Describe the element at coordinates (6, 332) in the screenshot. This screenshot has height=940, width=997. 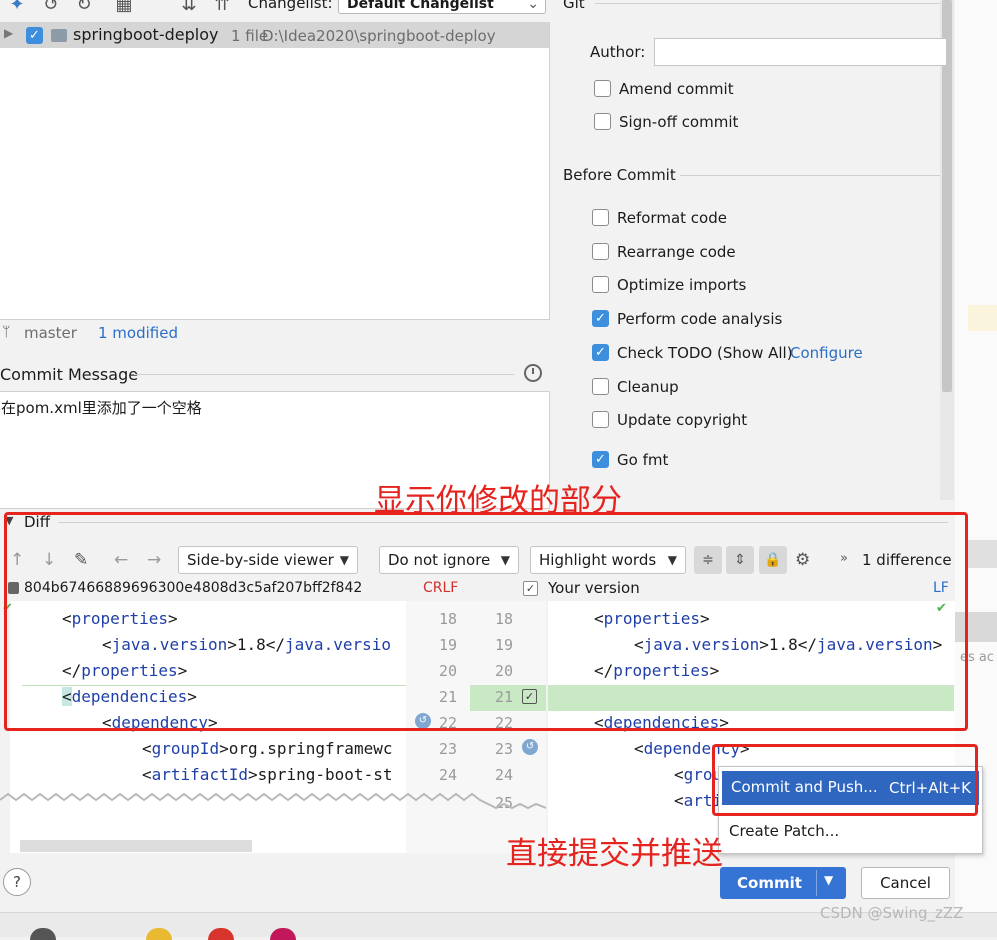
I see `branch-icon: ᛘ` at that location.